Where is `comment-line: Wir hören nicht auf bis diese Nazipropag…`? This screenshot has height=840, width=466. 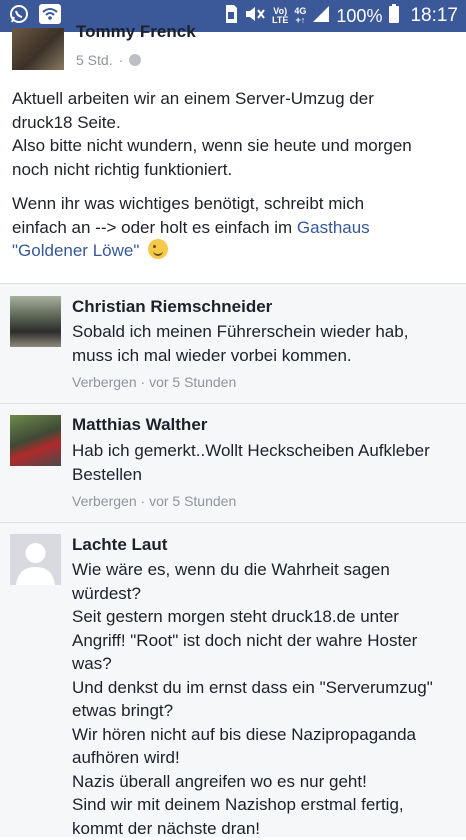 comment-line: Wir hören nicht auf bis diese Nazipropag… is located at coordinates (244, 734).